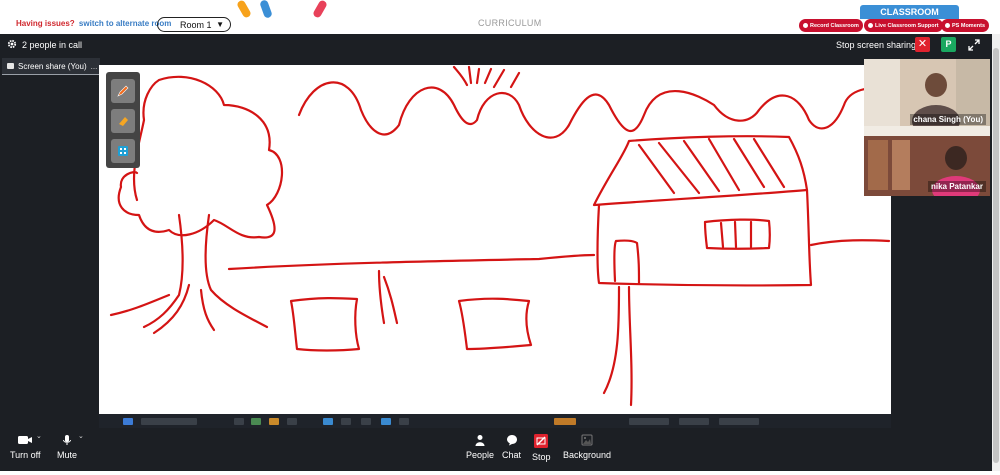  I want to click on live-support-button: Live Classroom Support, so click(903, 25).